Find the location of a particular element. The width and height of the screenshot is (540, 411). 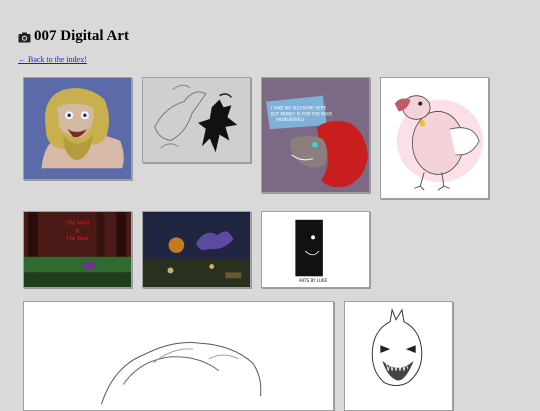

artwork-title-line-3: The Bear is located at coordinates (78, 238).